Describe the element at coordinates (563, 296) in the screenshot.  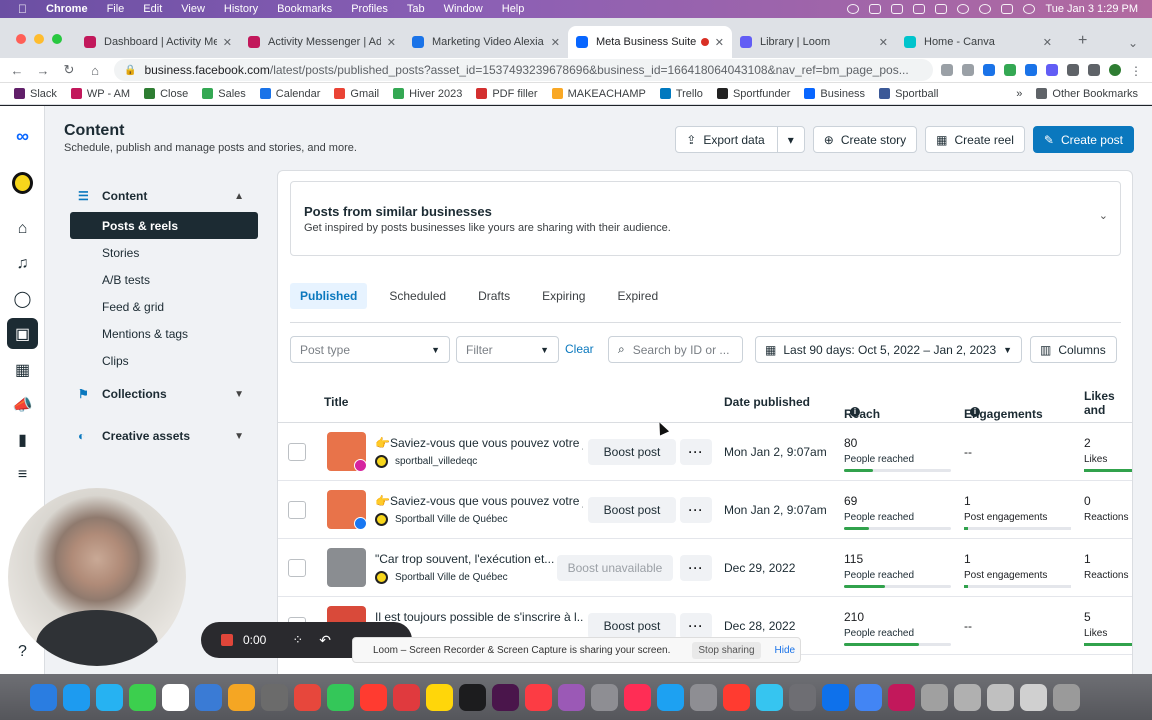
I see `tab-expiring: Expiring` at that location.